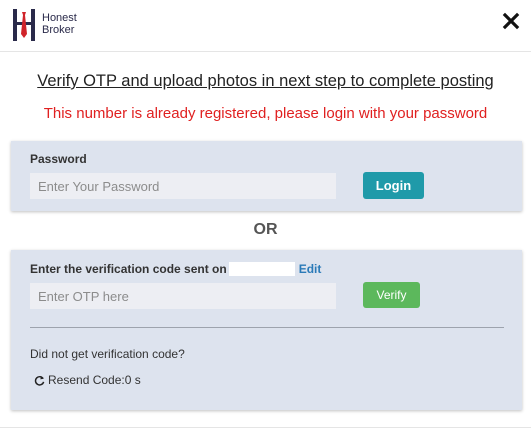  Describe the element at coordinates (94, 380) in the screenshot. I see `resend-code-label: Resend Code:0 s` at that location.